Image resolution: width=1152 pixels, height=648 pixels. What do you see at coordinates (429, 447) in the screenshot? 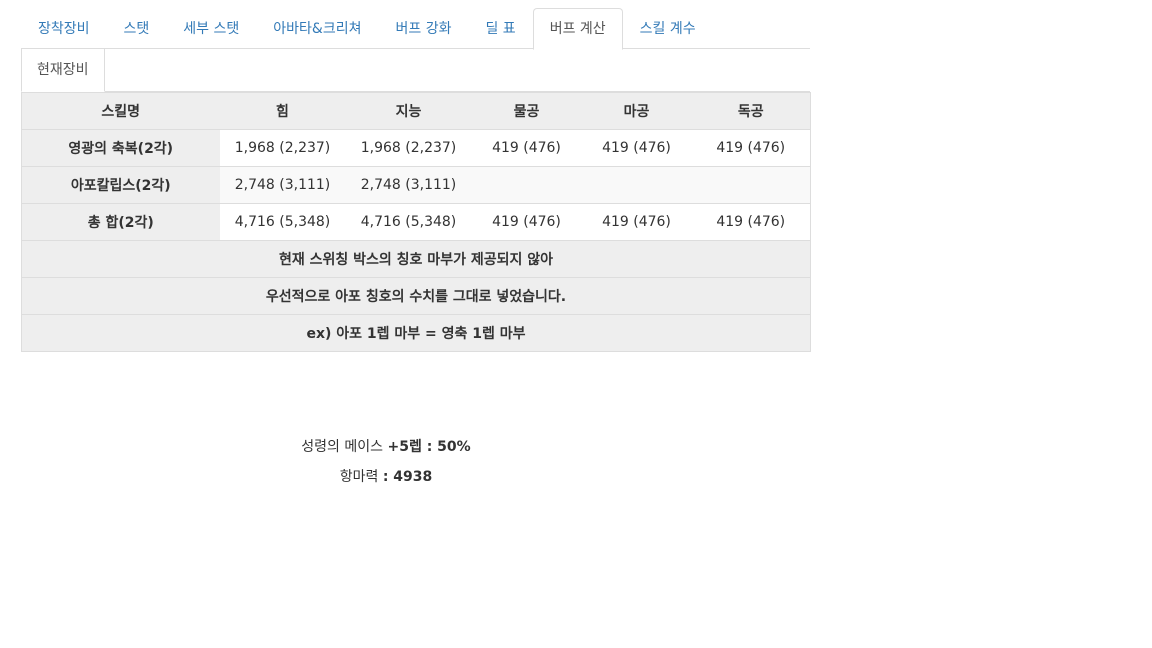
I see `mace-value: +5렙 : 50%` at bounding box center [429, 447].